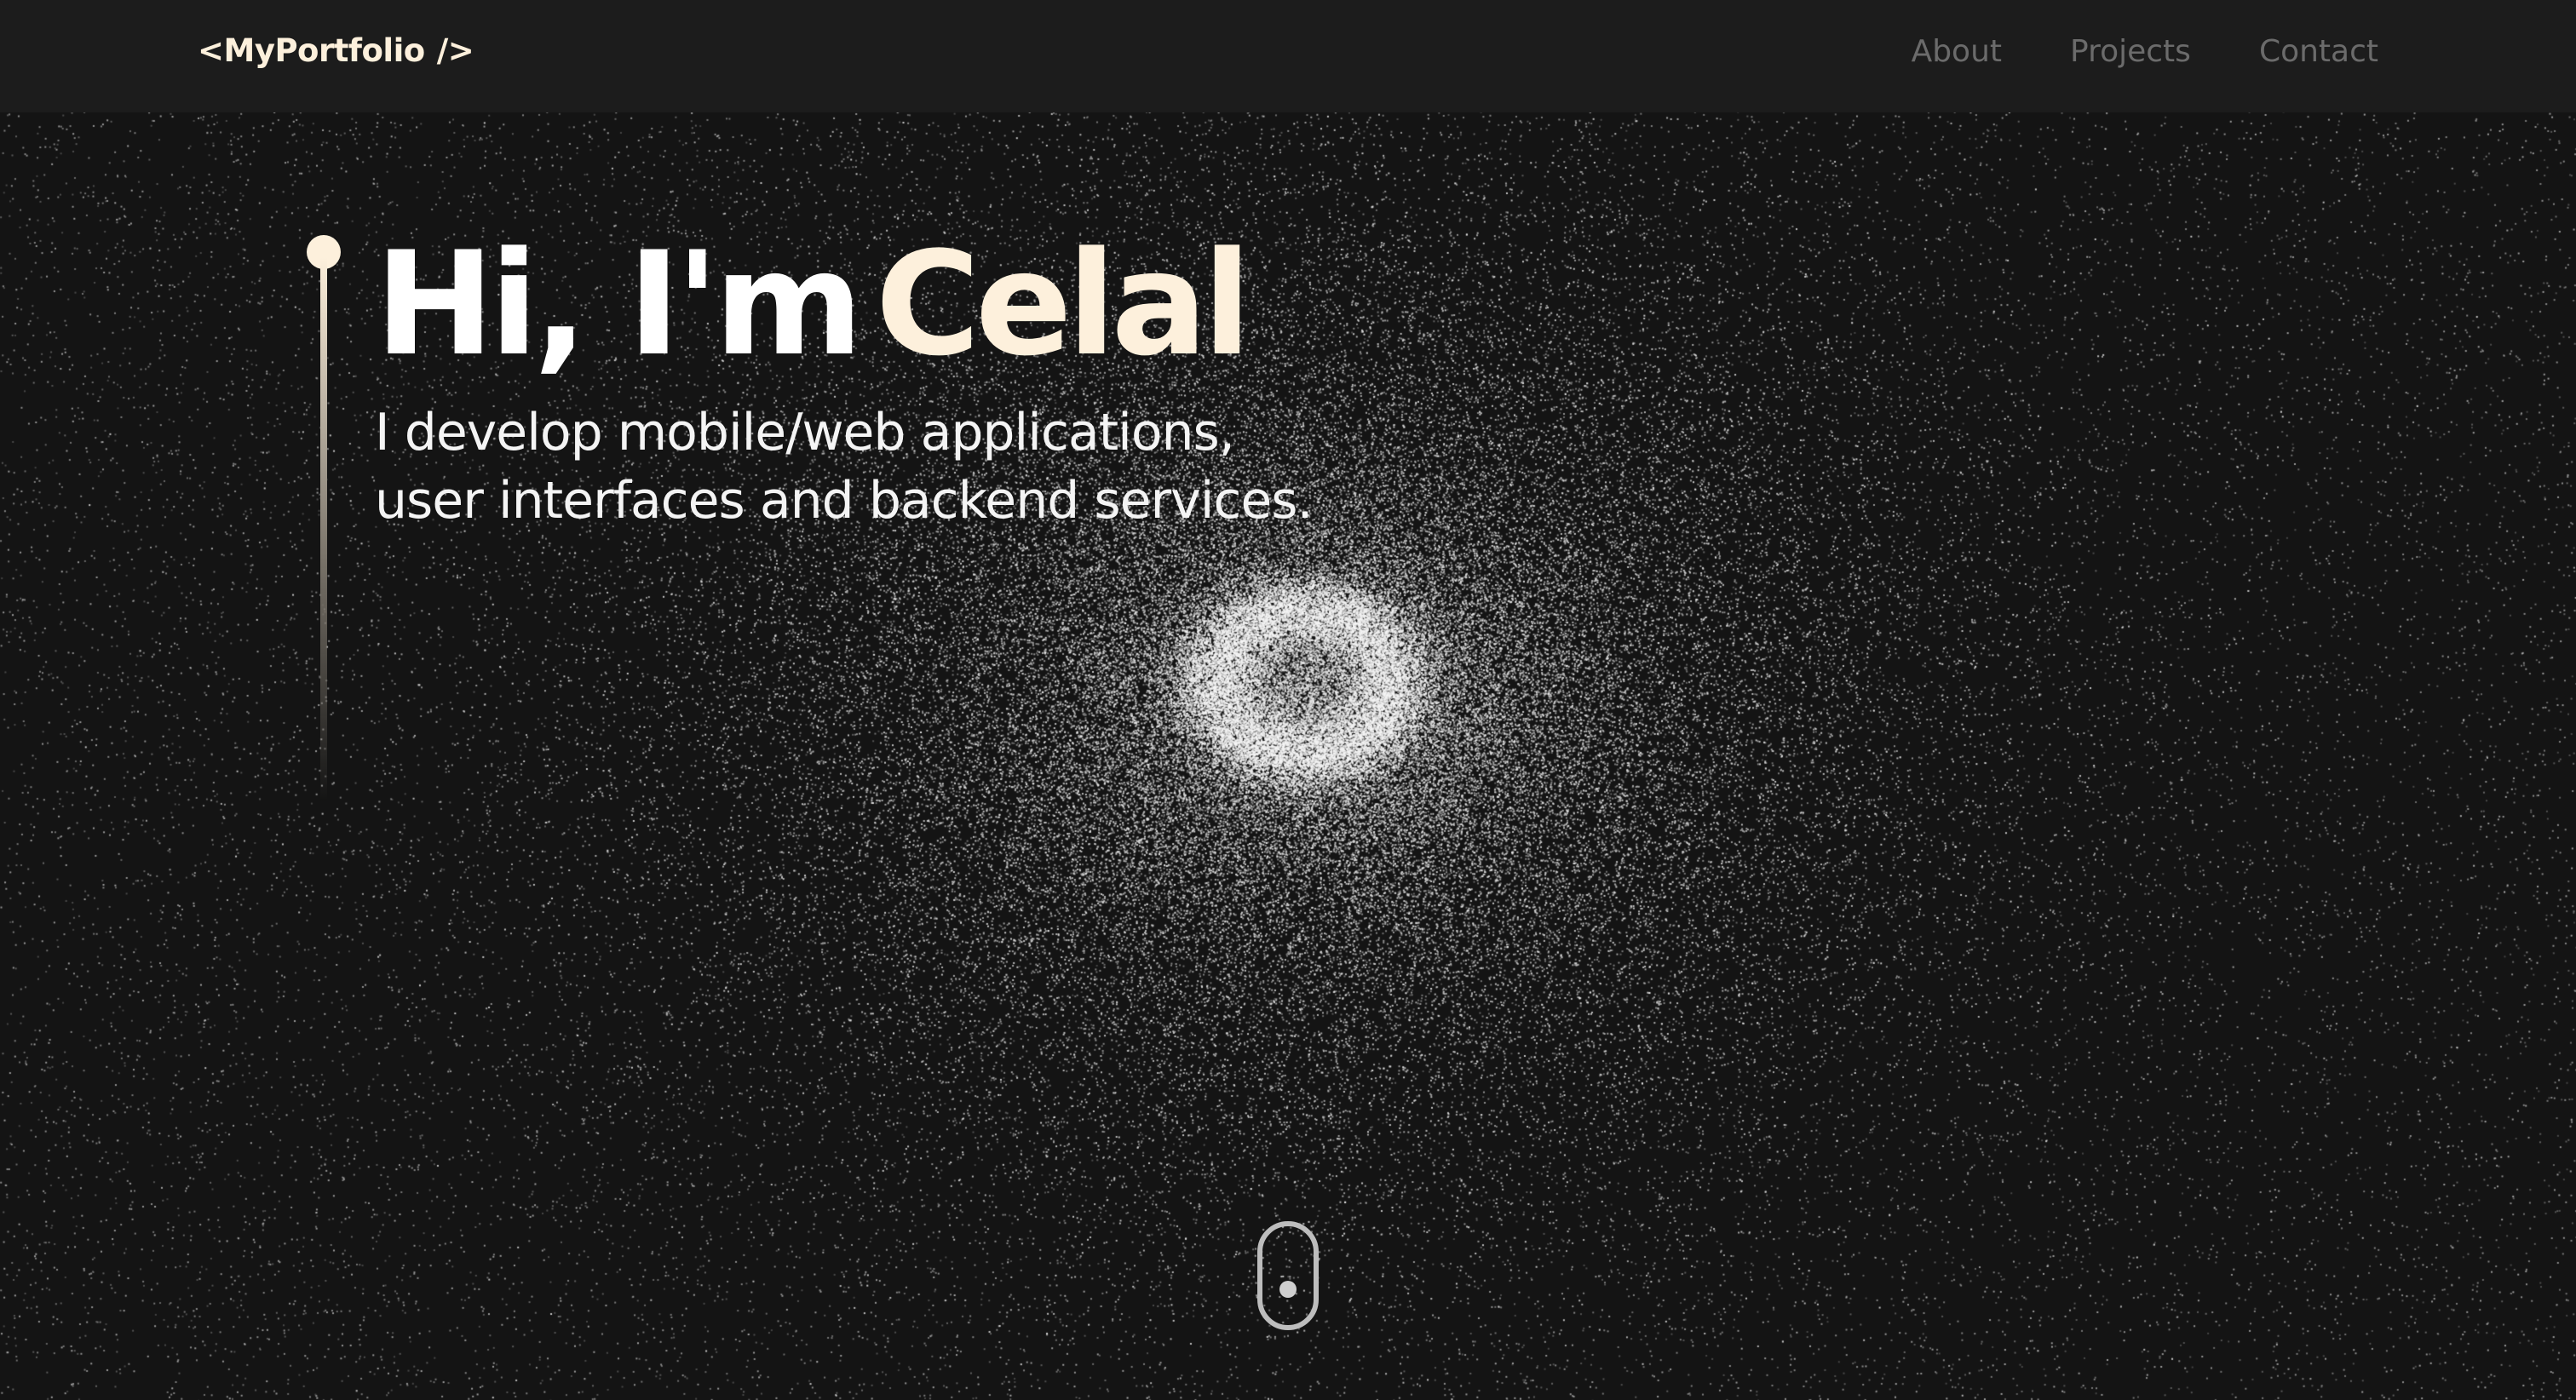 The image size is (2576, 1400). I want to click on logo: <MyPortfolio />, so click(336, 50).